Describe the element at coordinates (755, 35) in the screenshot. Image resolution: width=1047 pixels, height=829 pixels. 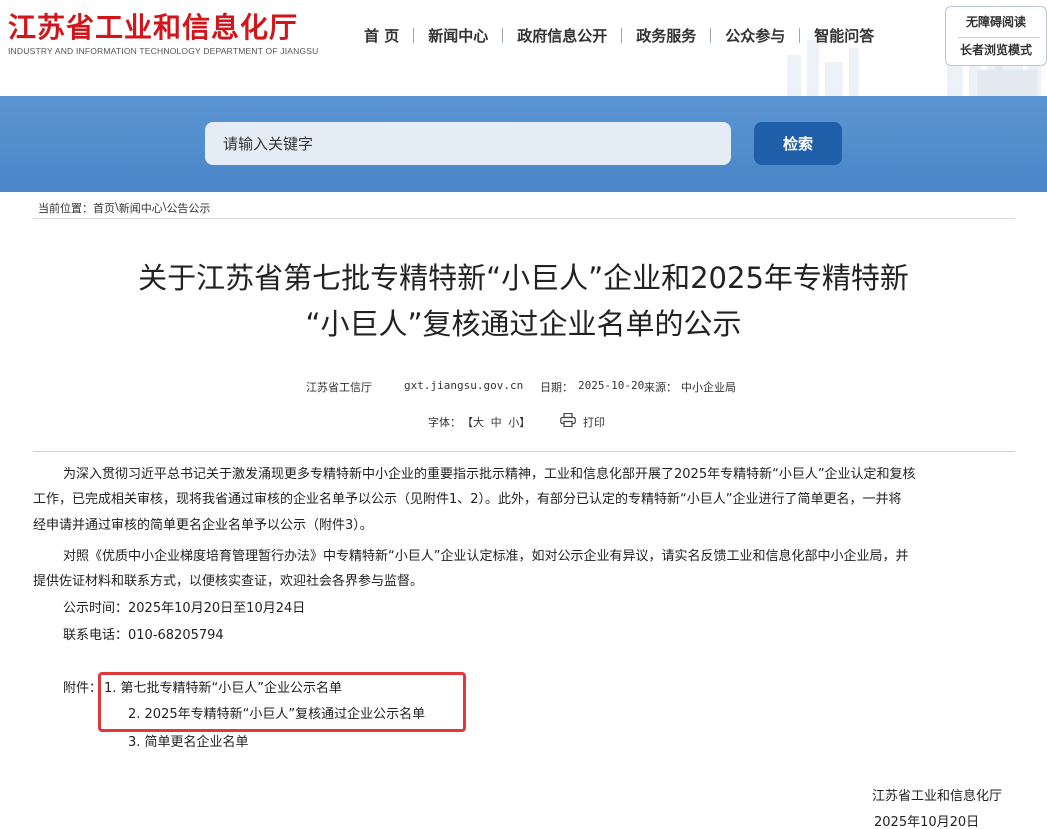
I see `nav-item-participation: 公众参与` at that location.